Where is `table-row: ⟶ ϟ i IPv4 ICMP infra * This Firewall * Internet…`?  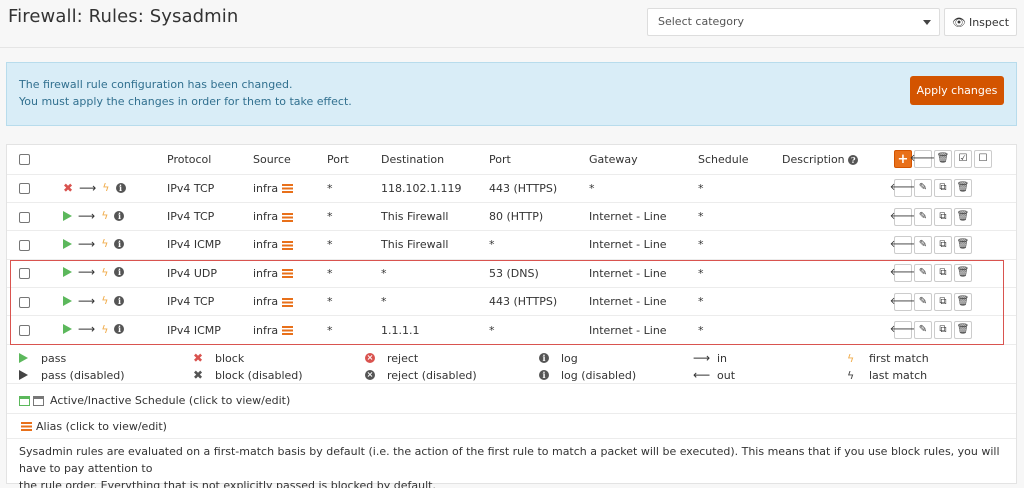
table-row: ⟶ ϟ i IPv4 ICMP infra * This Firewall * Internet… is located at coordinates (511, 245).